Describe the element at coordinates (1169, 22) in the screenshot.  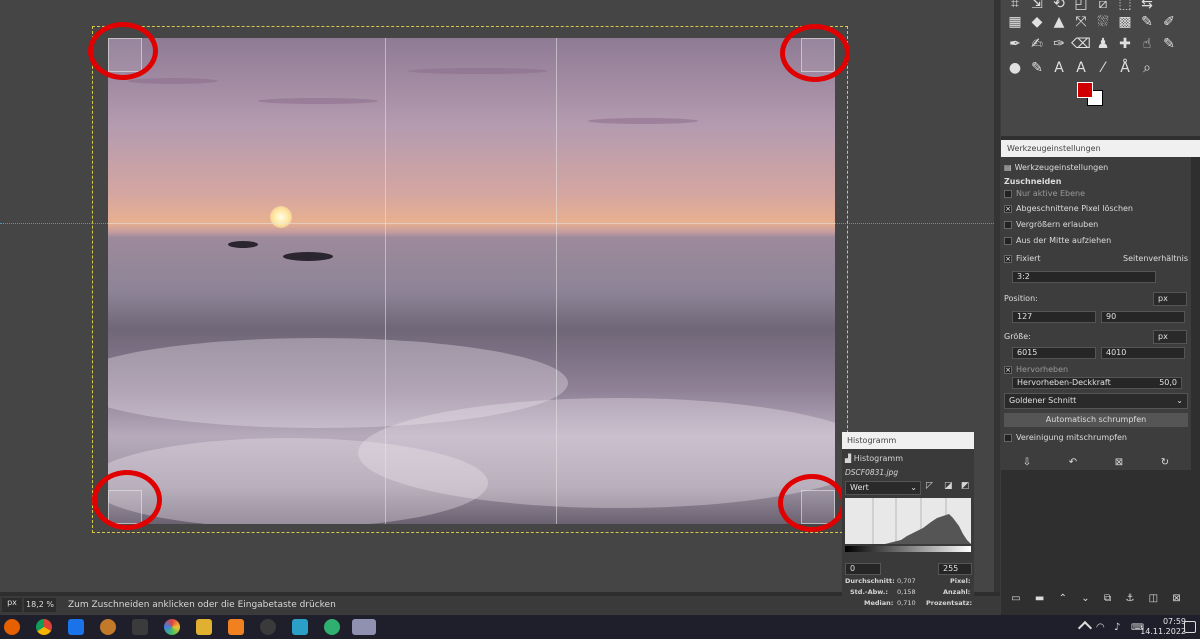
I see `paintbrush-tool-icon: ✐` at that location.